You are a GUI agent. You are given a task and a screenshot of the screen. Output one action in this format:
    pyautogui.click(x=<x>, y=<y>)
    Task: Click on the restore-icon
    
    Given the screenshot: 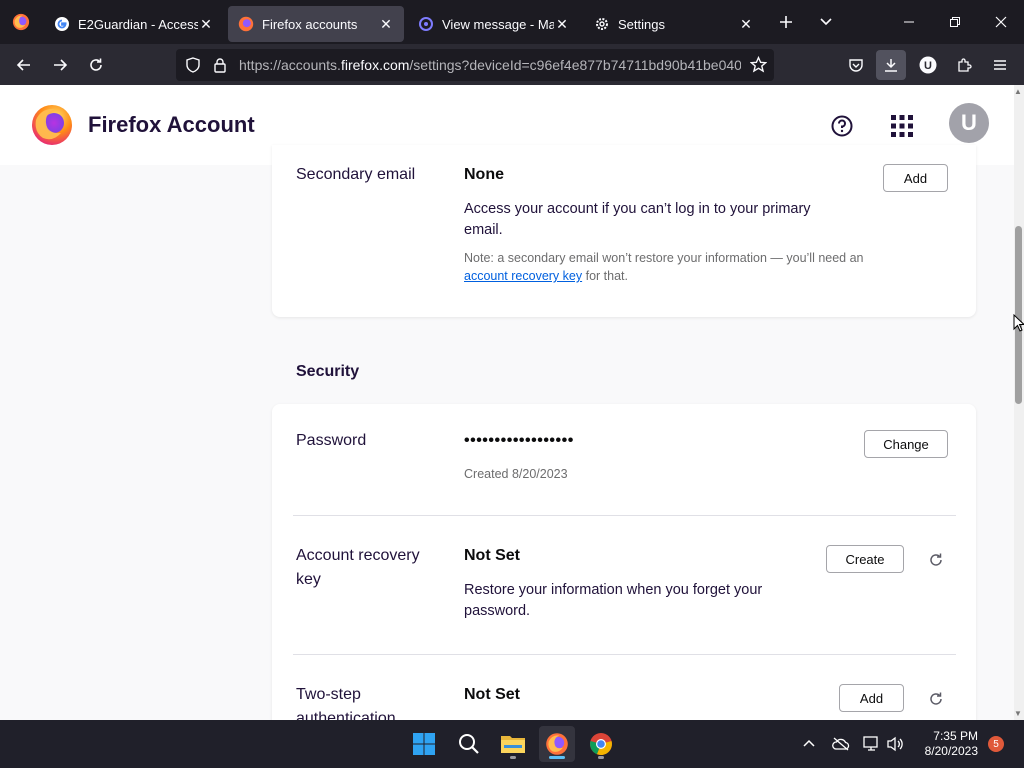 What is the action you would take?
    pyautogui.click(x=955, y=22)
    